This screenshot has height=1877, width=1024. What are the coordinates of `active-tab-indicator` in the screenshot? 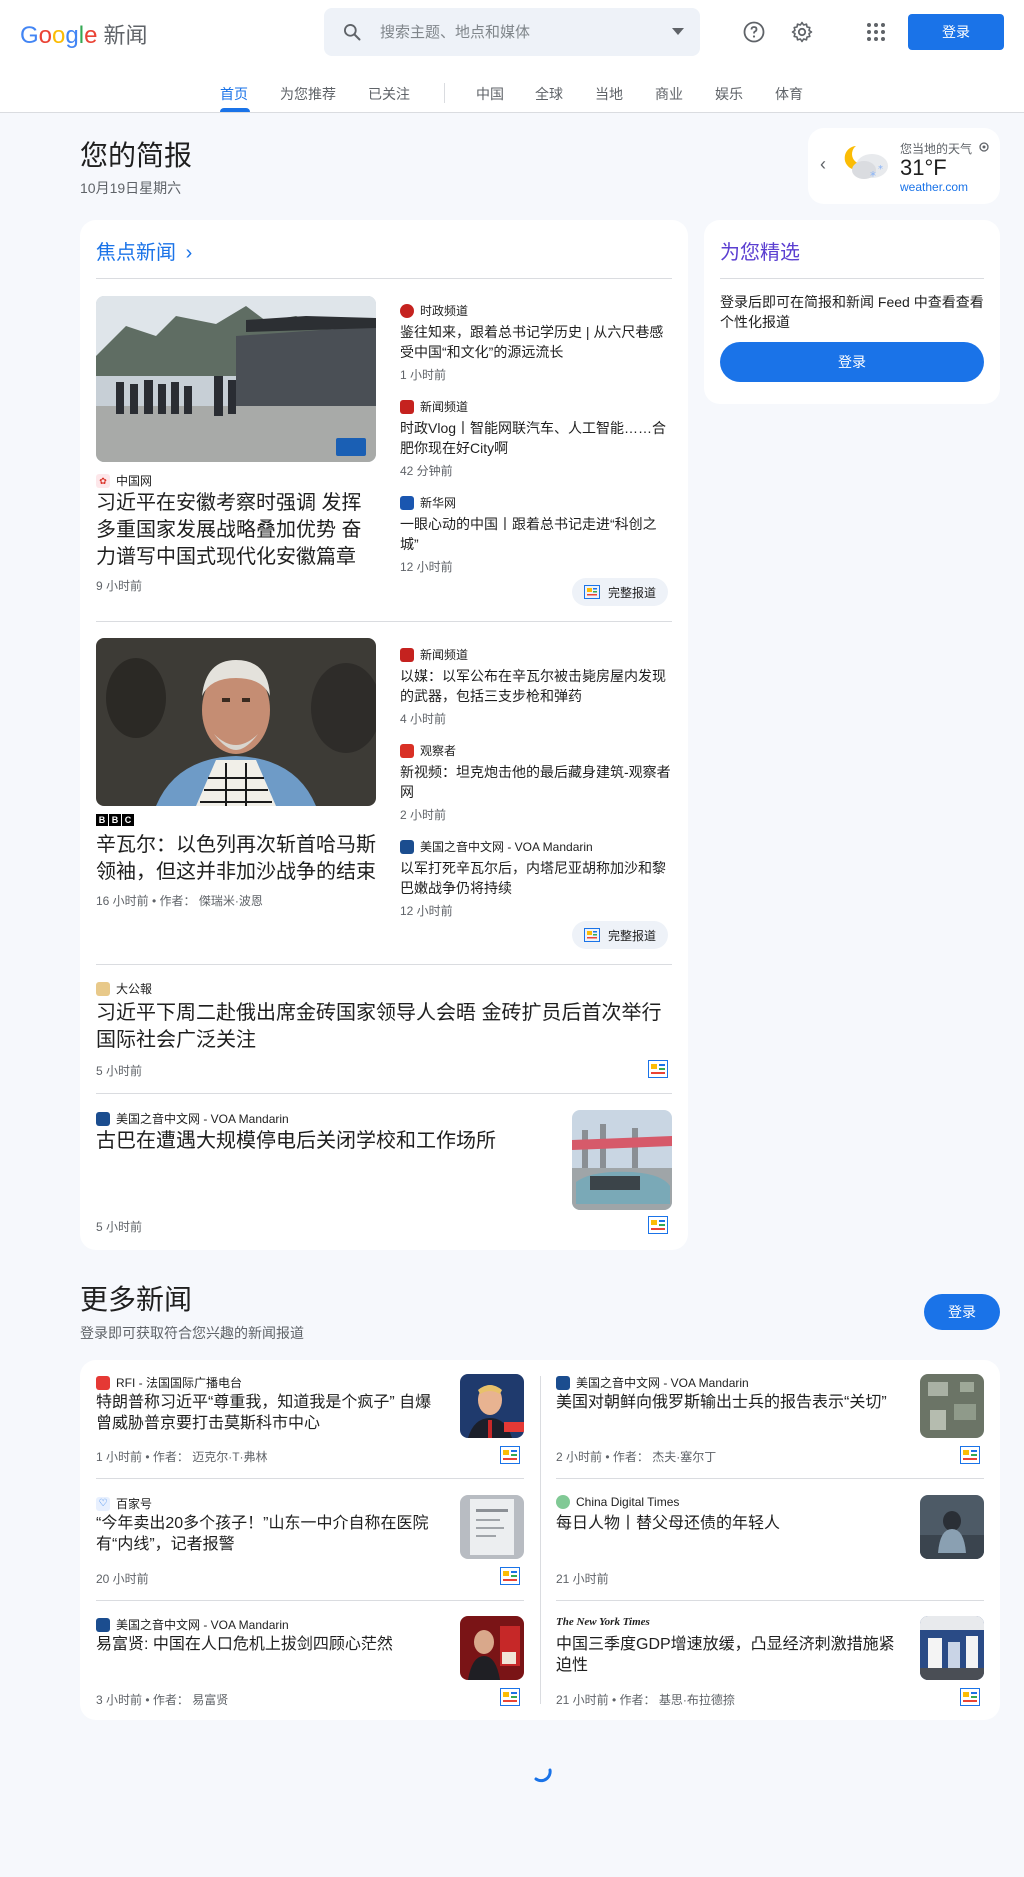 It's located at (235, 110).